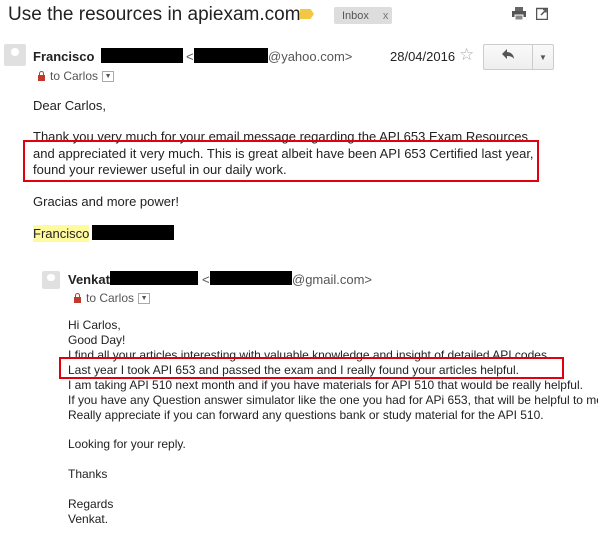  I want to click on quoted-line-1: Hi Carlos,, so click(94, 325).